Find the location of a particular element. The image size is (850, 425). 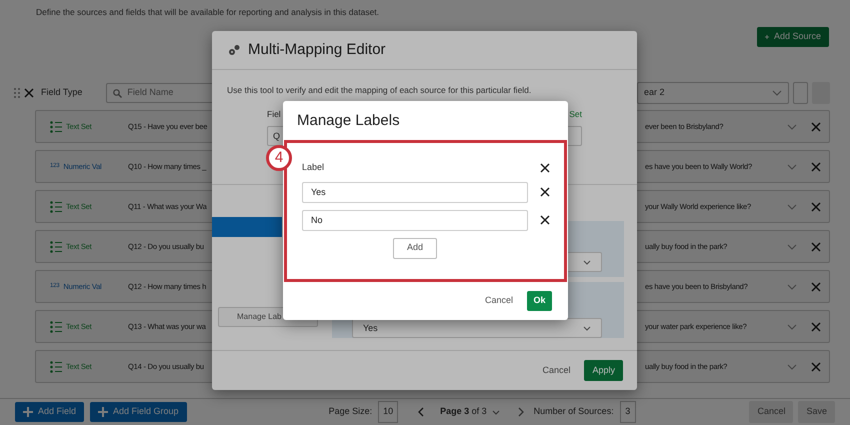

search-icon is located at coordinates (117, 93).